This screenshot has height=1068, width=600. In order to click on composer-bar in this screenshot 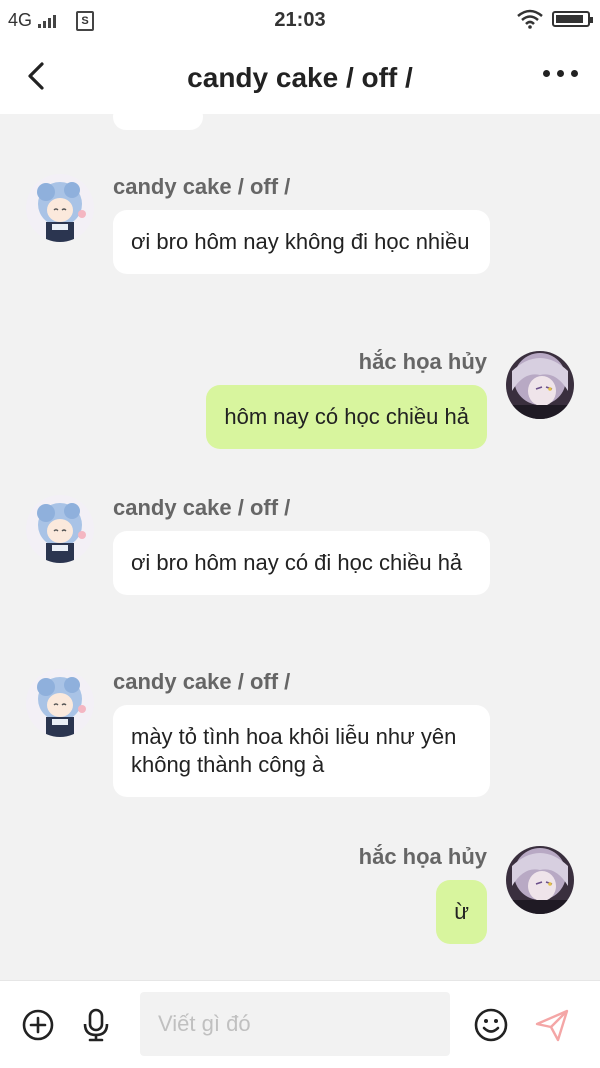, I will do `click(300, 1024)`.